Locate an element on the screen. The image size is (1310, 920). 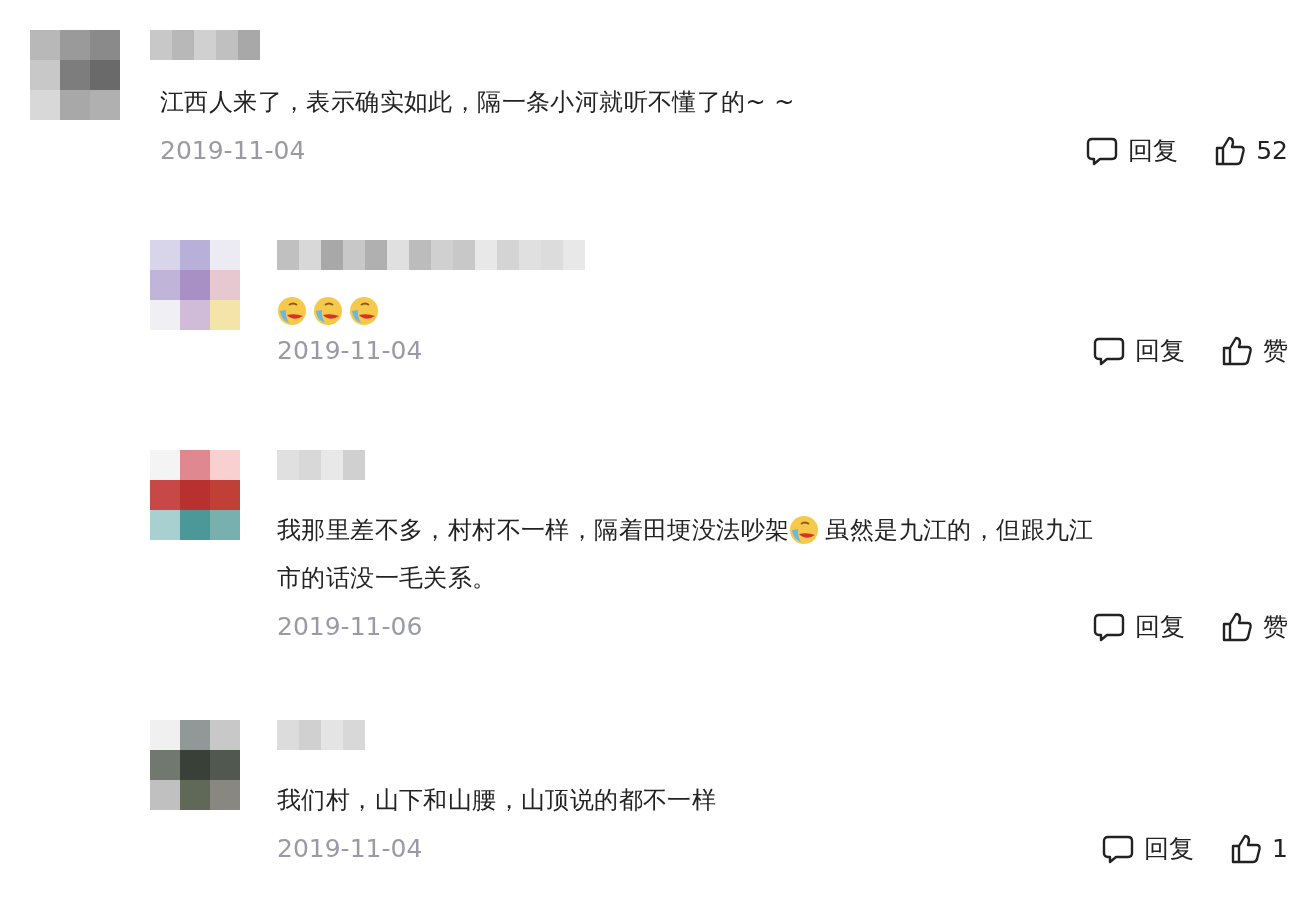
comment-text: 江西人来了，表示确实如此，隔一条小河就听不懂了的~ ~ is located at coordinates (477, 102).